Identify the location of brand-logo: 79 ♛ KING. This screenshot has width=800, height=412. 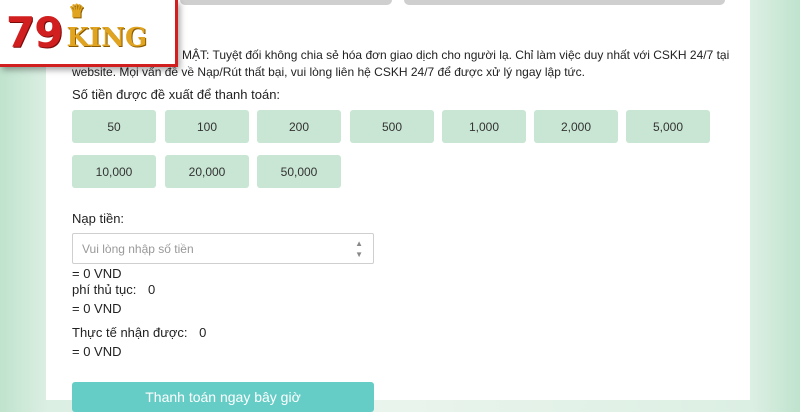
(89, 33).